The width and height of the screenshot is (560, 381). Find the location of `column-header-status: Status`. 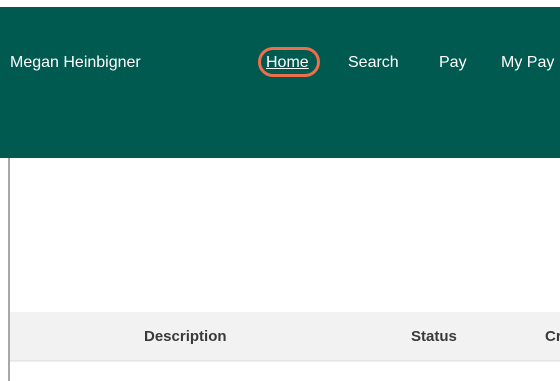

column-header-status: Status is located at coordinates (434, 337).